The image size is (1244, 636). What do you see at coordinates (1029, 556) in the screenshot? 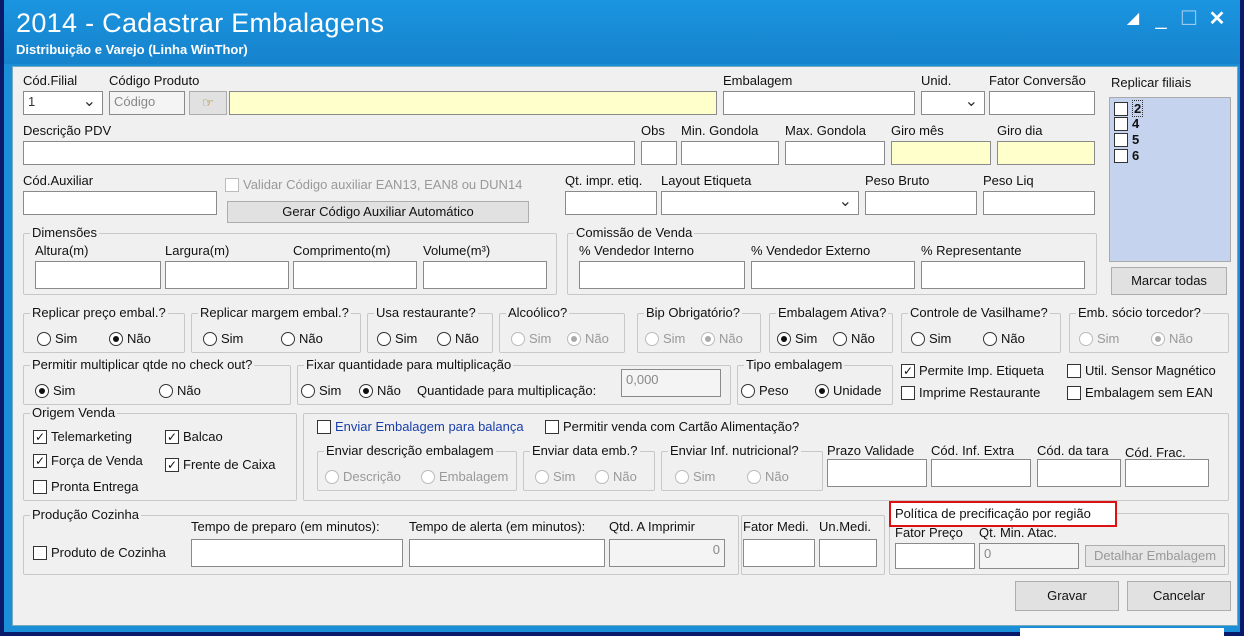
I see `qt-min-atac-input: 0` at bounding box center [1029, 556].